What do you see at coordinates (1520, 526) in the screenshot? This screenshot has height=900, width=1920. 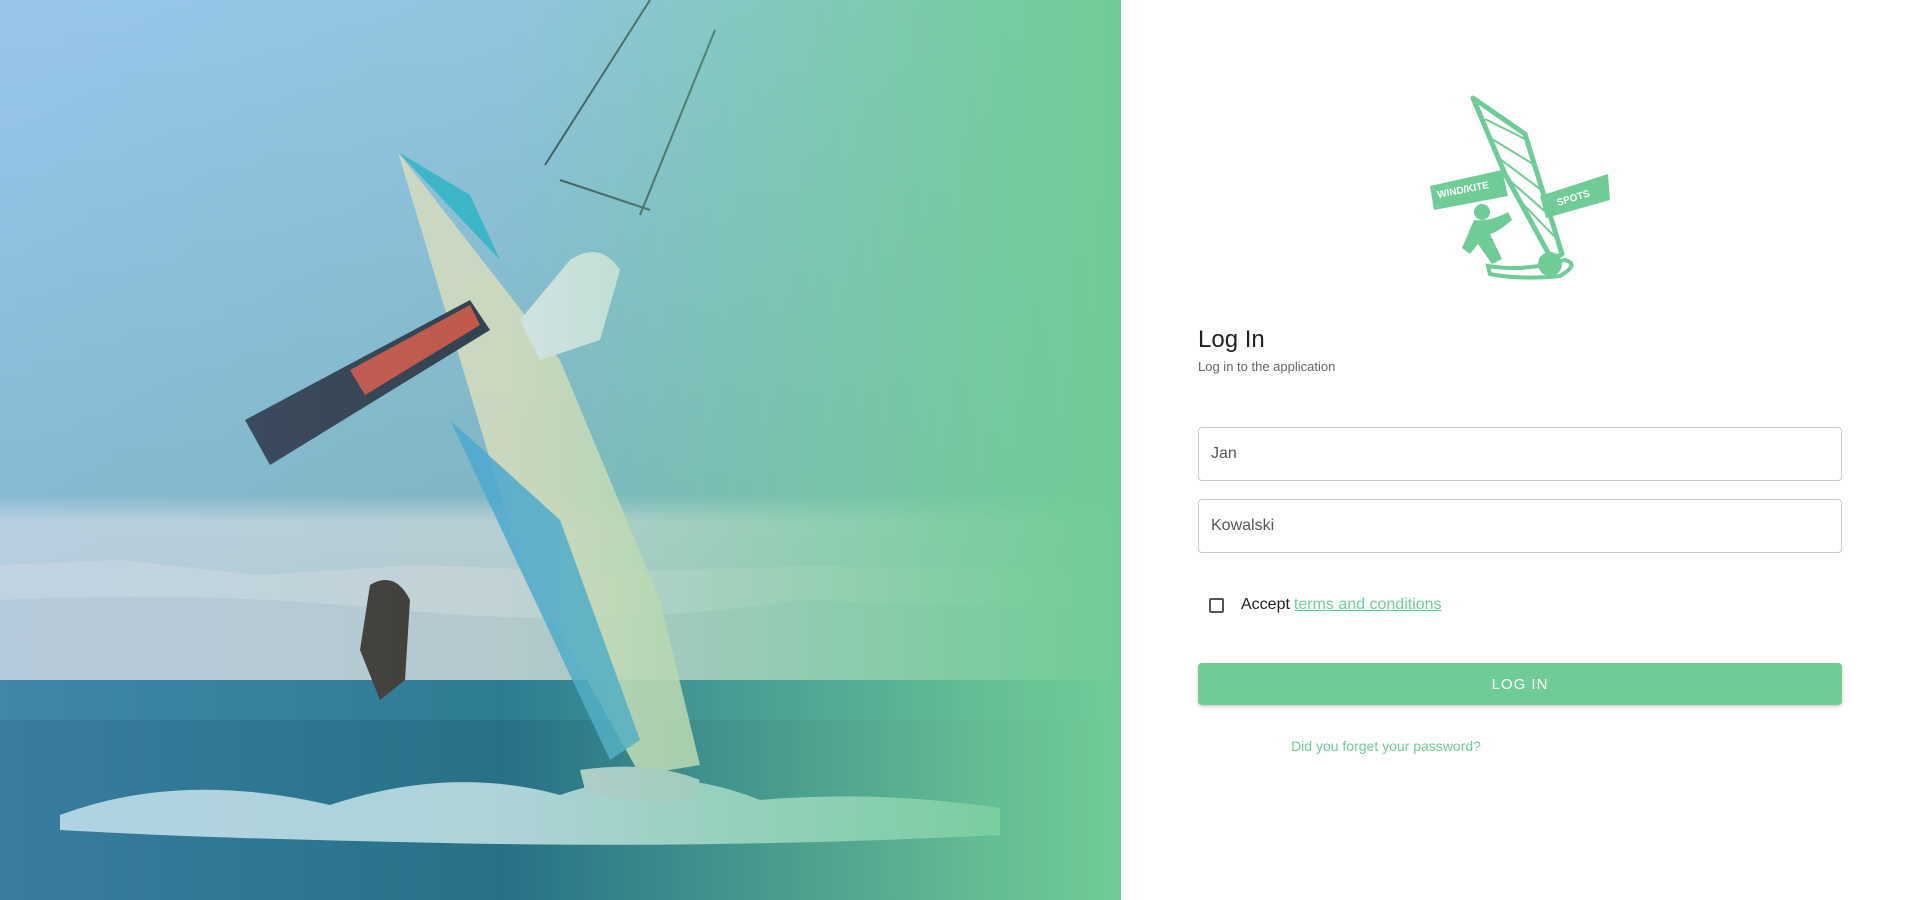 I see `last-name-input` at bounding box center [1520, 526].